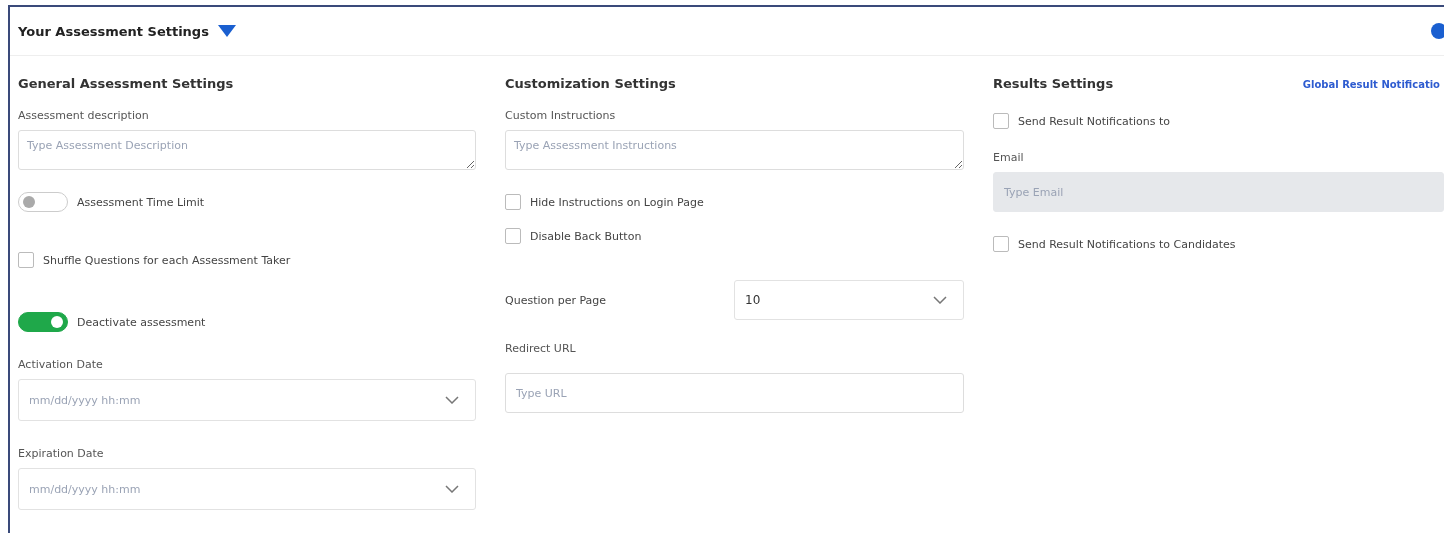 The height and width of the screenshot is (533, 1444). I want to click on caret-icon, so click(226, 31).